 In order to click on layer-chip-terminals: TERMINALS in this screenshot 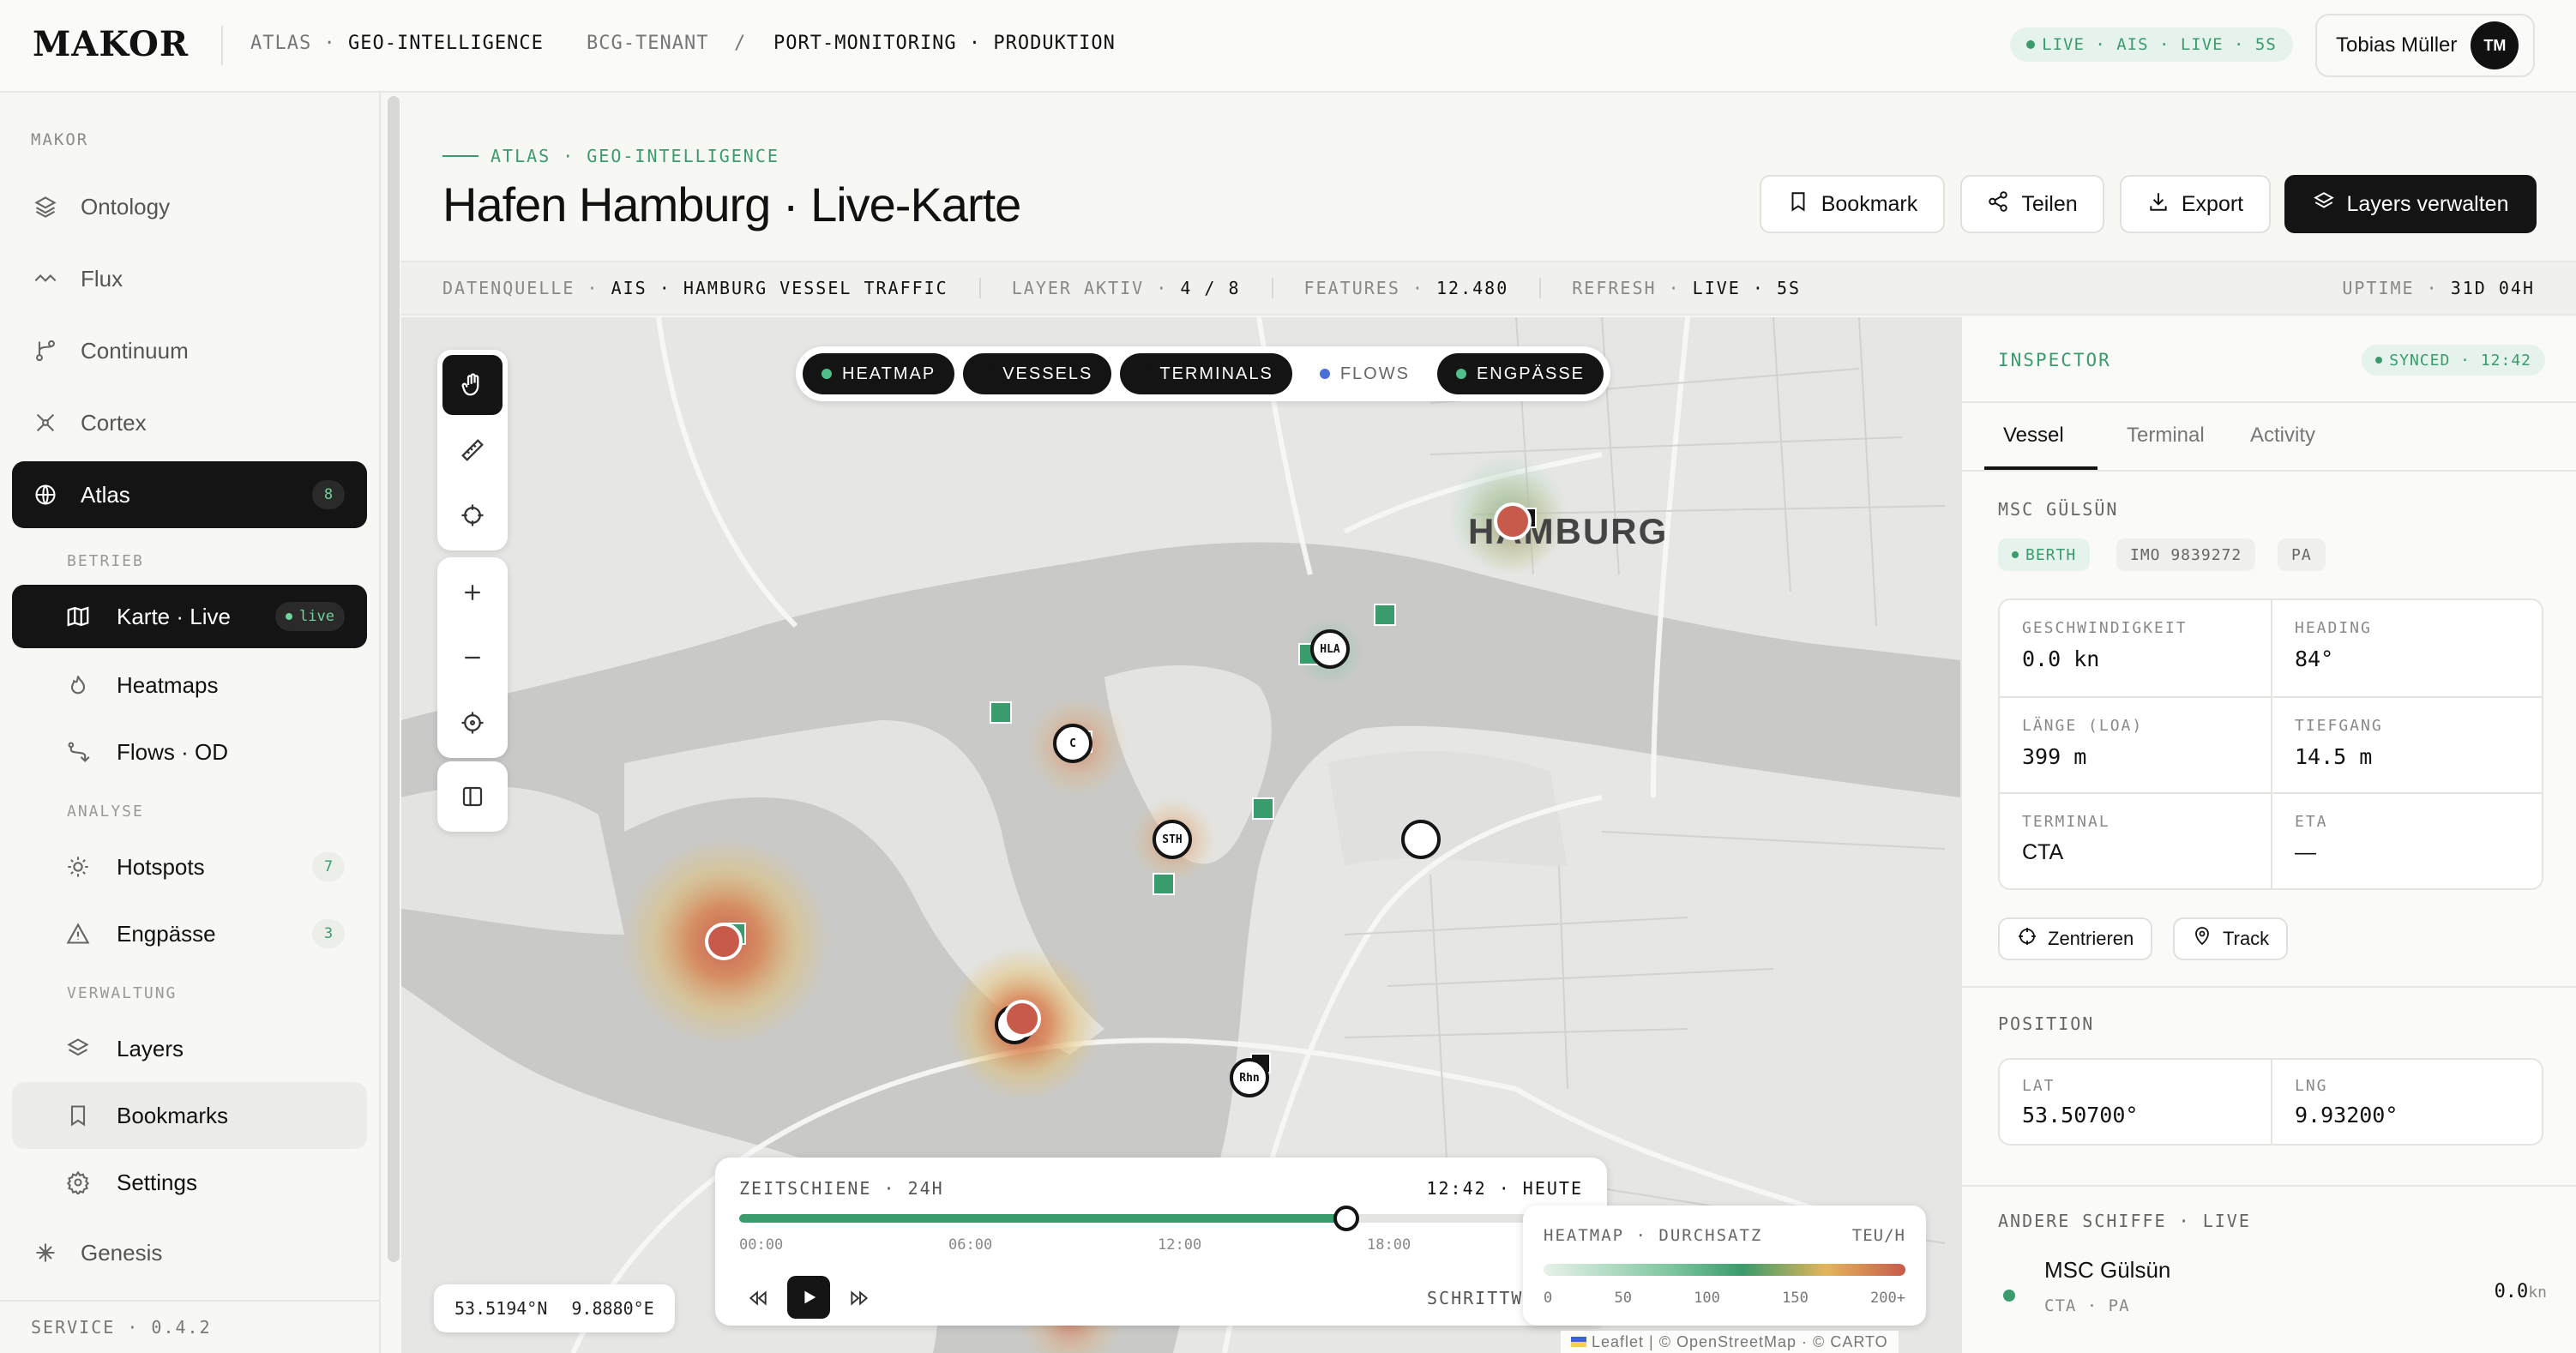, I will do `click(1206, 373)`.